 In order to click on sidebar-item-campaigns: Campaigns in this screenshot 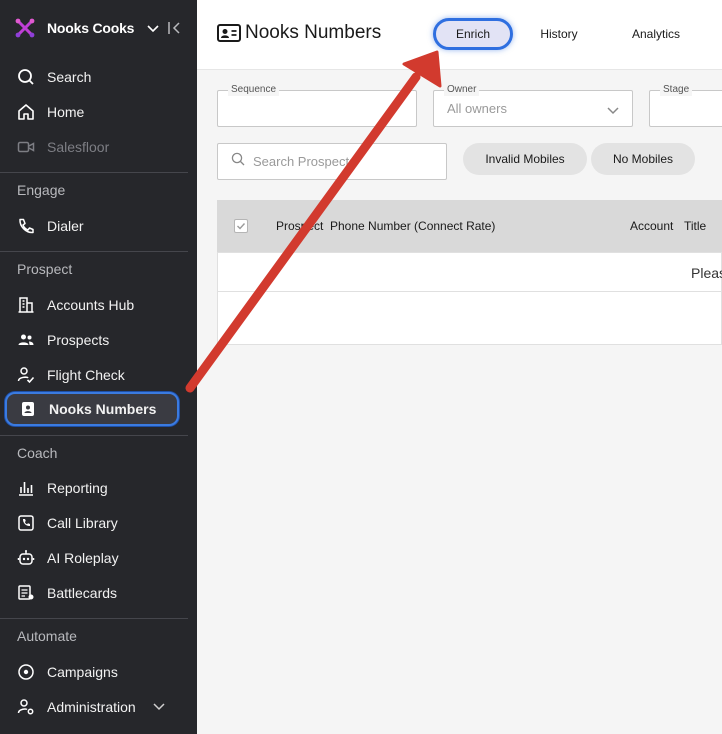, I will do `click(98, 671)`.